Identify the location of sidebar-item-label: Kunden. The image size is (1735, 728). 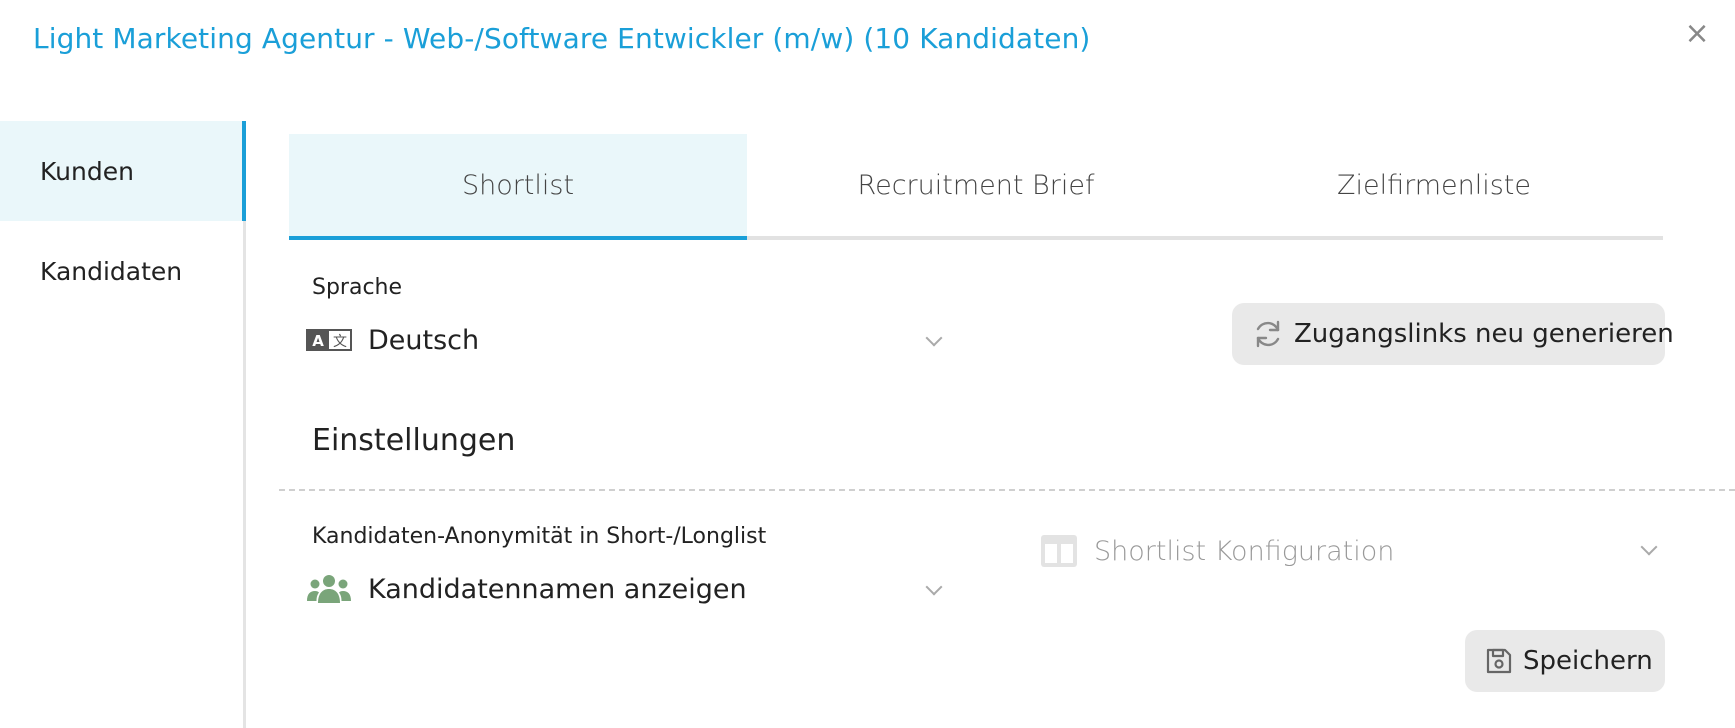
(87, 171).